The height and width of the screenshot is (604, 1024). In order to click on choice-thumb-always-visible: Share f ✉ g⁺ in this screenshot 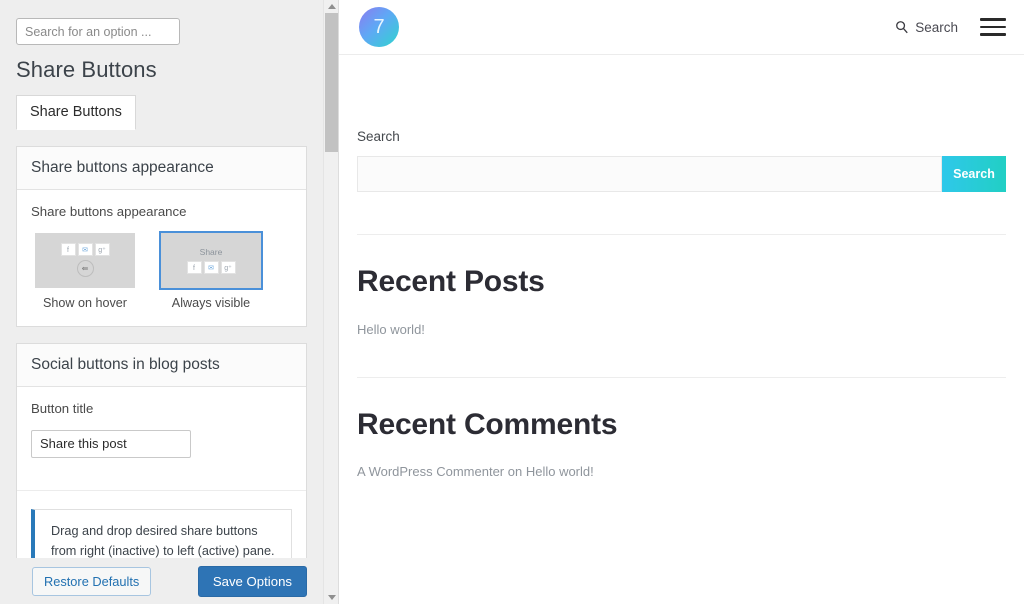, I will do `click(211, 260)`.